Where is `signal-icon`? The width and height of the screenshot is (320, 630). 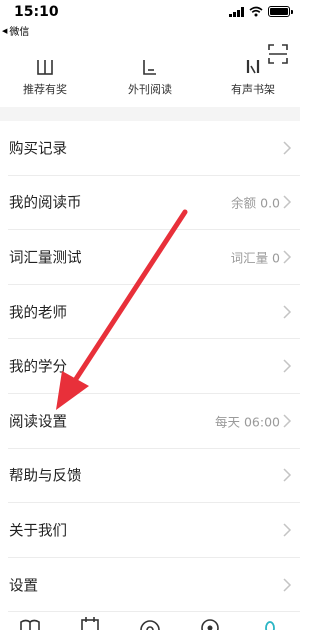 signal-icon is located at coordinates (236, 11).